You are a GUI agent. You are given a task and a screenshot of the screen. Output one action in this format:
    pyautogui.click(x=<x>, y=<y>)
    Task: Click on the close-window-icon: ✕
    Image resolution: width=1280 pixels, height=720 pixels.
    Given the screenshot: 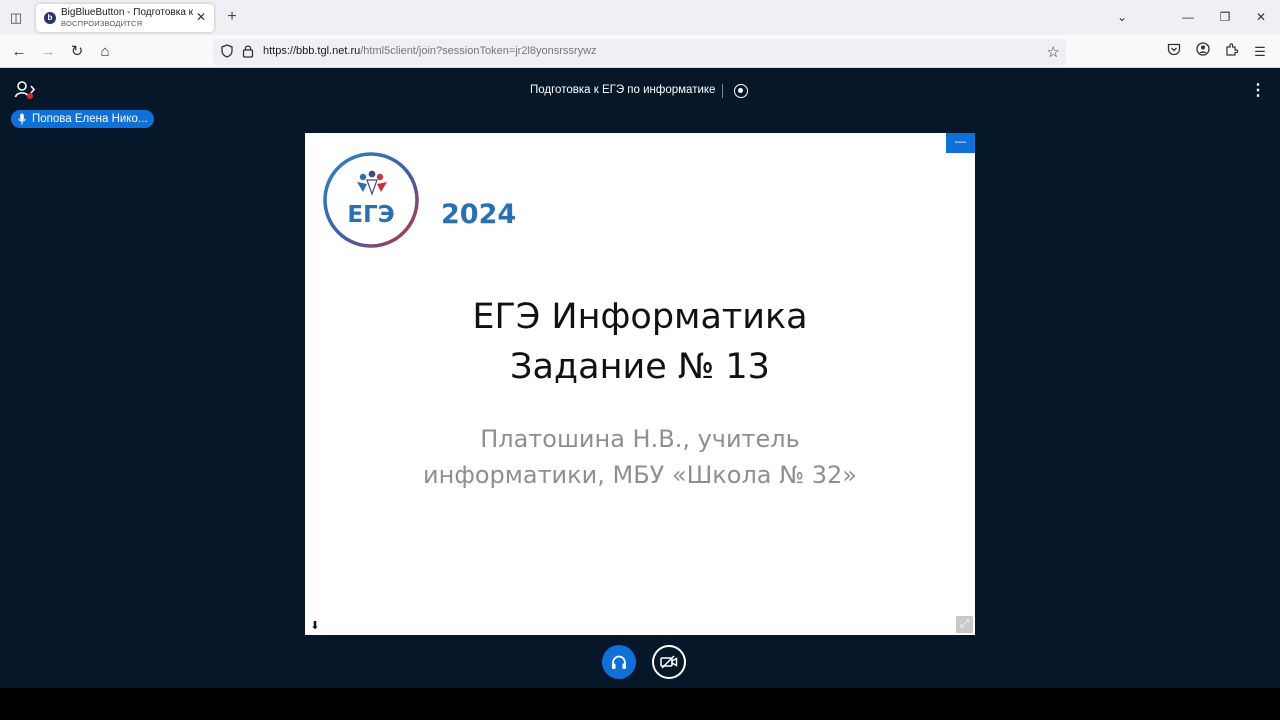 What is the action you would take?
    pyautogui.click(x=1261, y=17)
    